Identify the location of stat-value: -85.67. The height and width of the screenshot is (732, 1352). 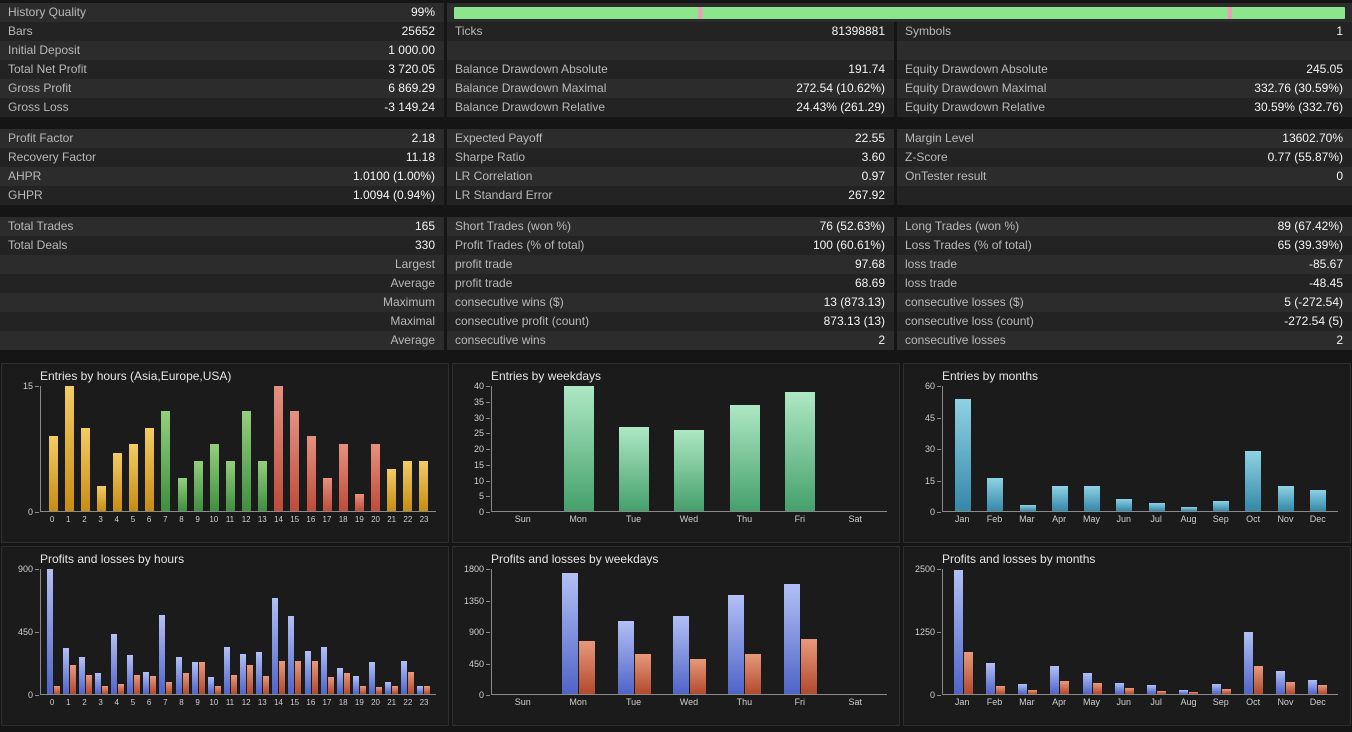
(1325, 264).